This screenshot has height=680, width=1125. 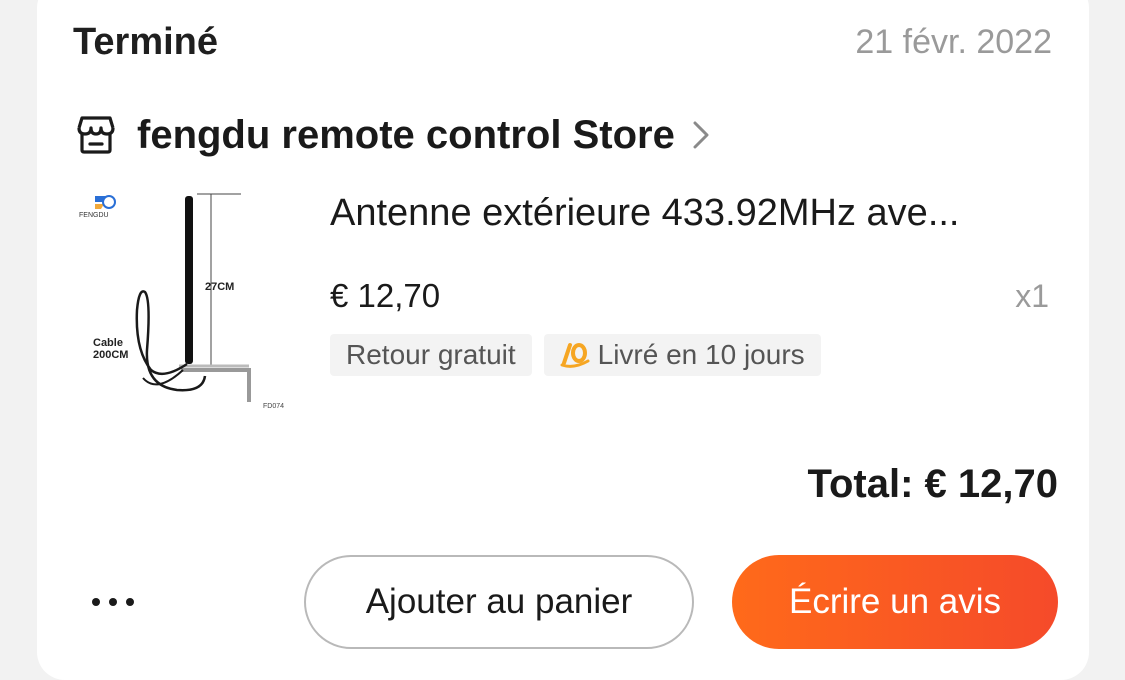 What do you see at coordinates (406, 135) in the screenshot?
I see `store-name: fengdu remote control Store` at bounding box center [406, 135].